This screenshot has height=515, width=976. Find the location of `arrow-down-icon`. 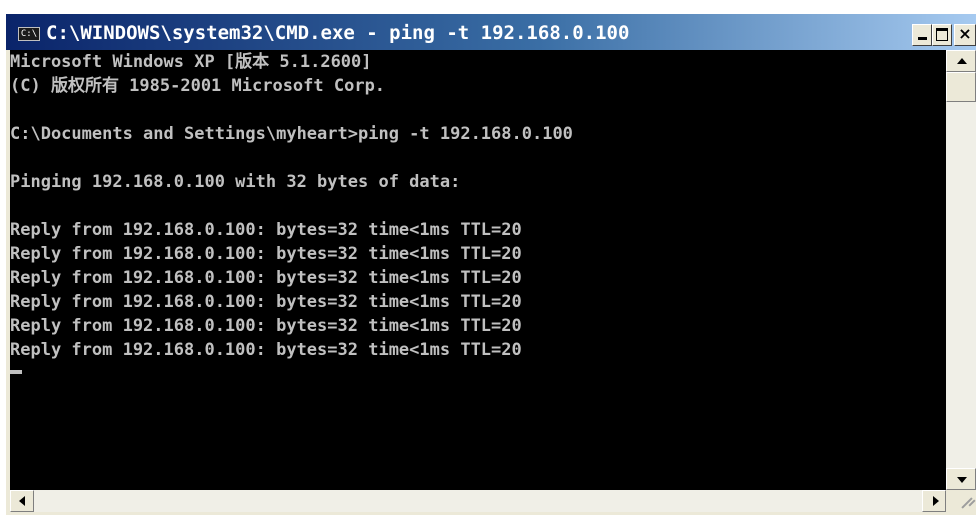

arrow-down-icon is located at coordinates (962, 480).